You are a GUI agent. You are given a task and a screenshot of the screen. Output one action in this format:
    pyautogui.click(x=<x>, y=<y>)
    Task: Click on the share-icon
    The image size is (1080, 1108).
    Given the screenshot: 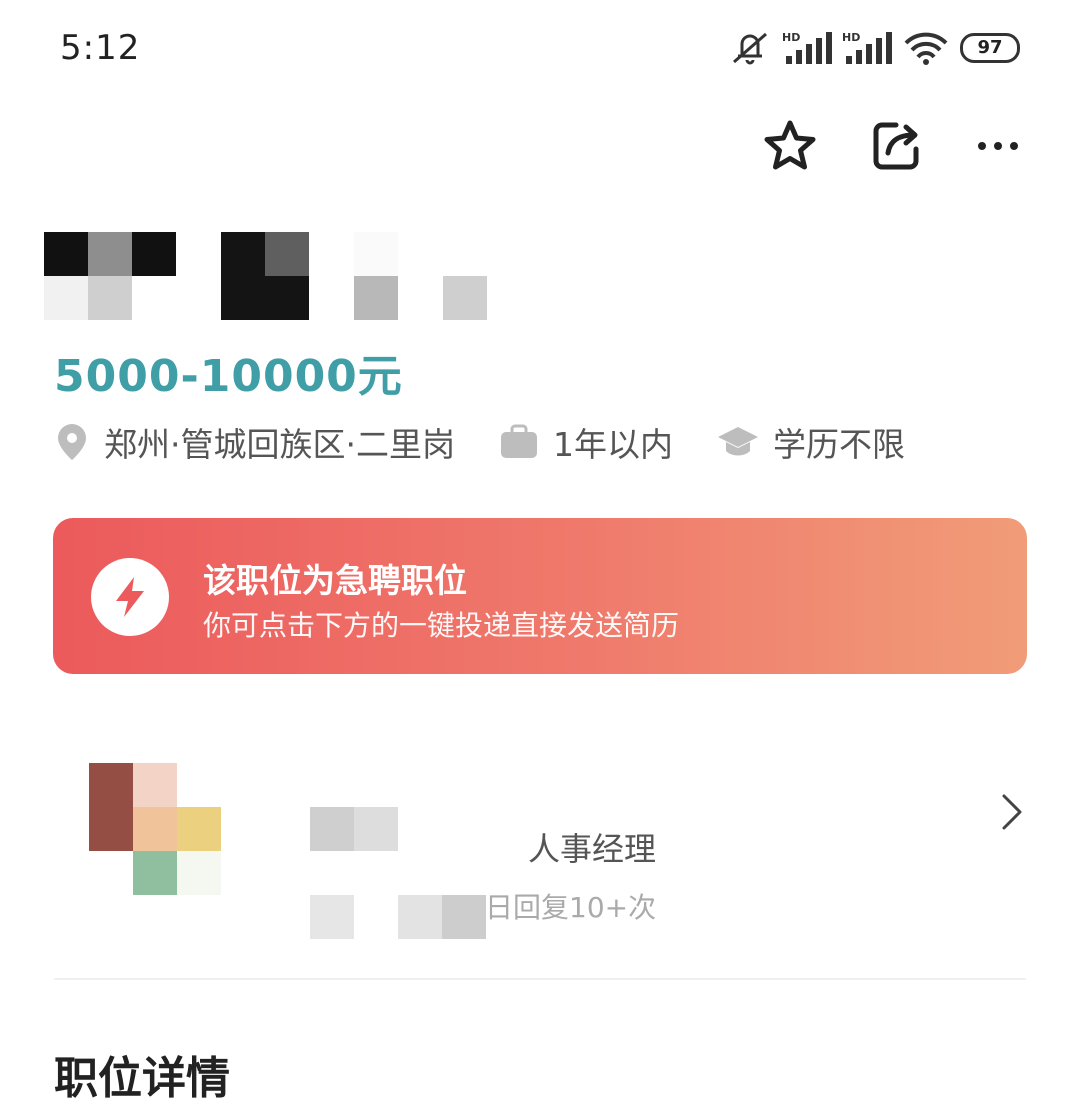 What is the action you would take?
    pyautogui.click(x=897, y=146)
    